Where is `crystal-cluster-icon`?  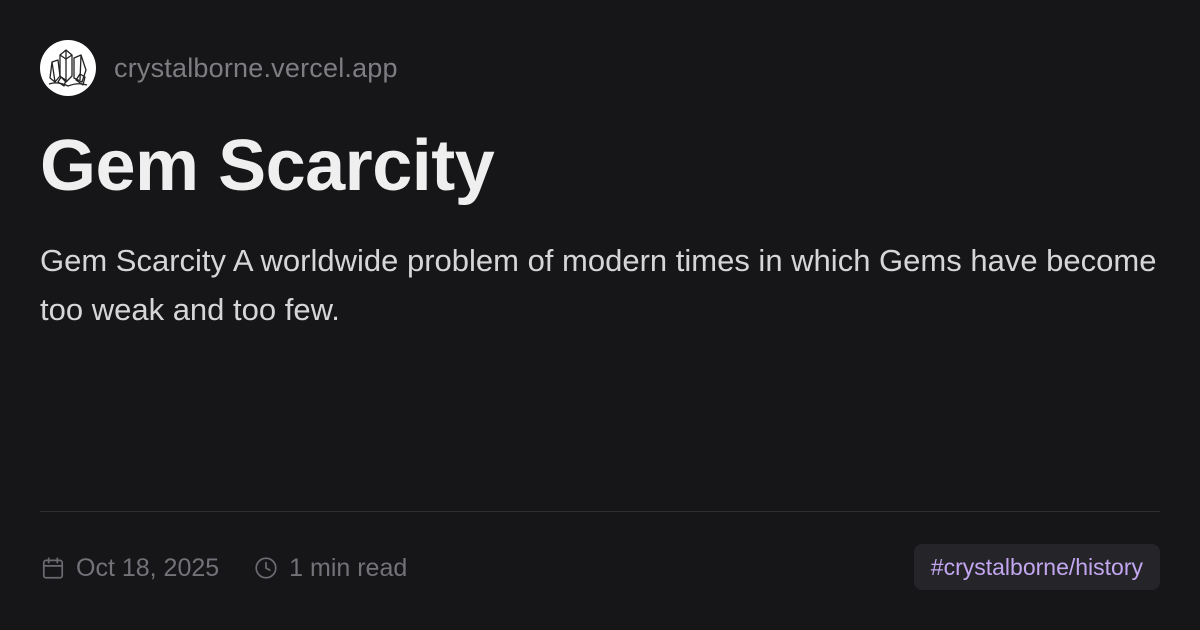
crystal-cluster-icon is located at coordinates (68, 68).